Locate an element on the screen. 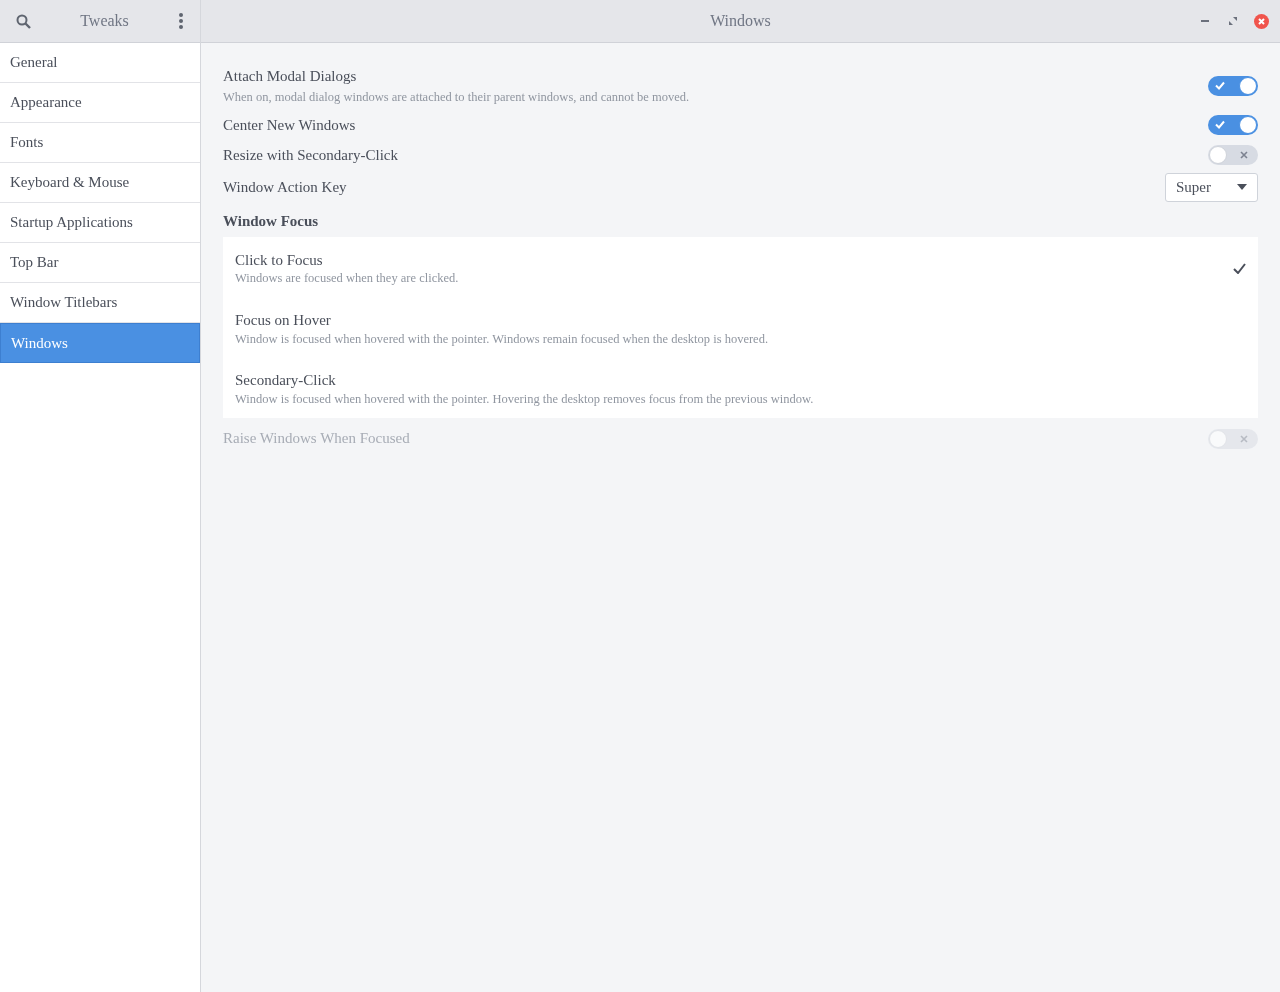 This screenshot has height=992, width=1280. setting-description: When on, modal dialog windows are attached to their parent windows, and cannot be moved. is located at coordinates (456, 97).